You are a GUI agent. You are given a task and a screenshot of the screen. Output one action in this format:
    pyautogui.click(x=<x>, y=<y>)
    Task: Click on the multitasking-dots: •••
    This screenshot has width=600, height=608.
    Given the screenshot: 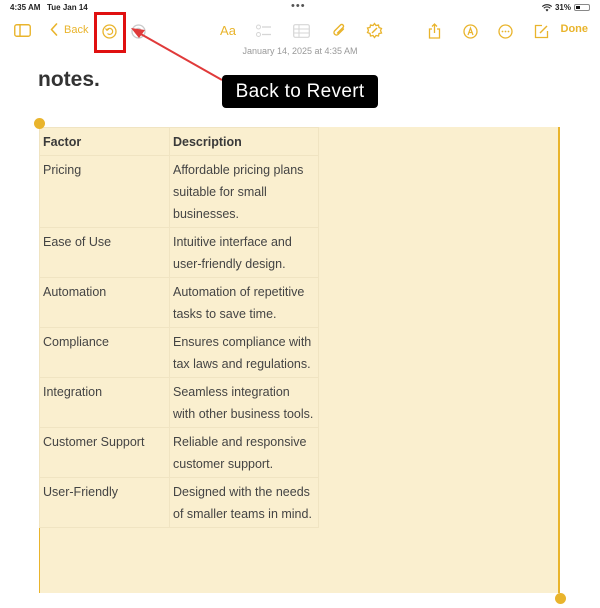 What is the action you would take?
    pyautogui.click(x=298, y=6)
    